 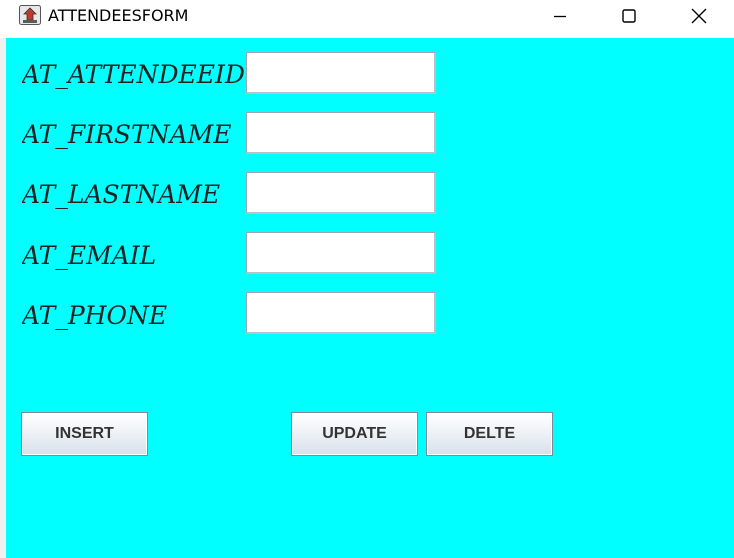 I want to click on minimize-icon, so click(x=560, y=16).